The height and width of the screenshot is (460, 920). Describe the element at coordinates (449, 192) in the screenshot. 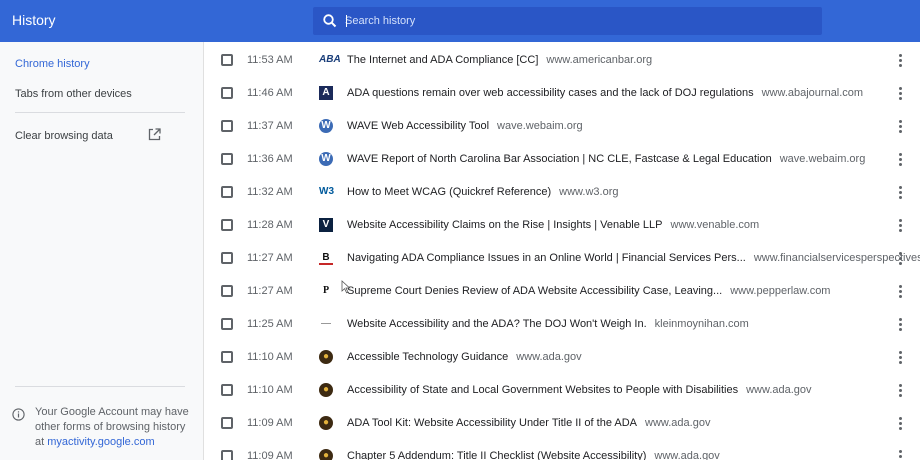

I see `entry-title: How to Meet WCAG (Quickref Reference)` at that location.